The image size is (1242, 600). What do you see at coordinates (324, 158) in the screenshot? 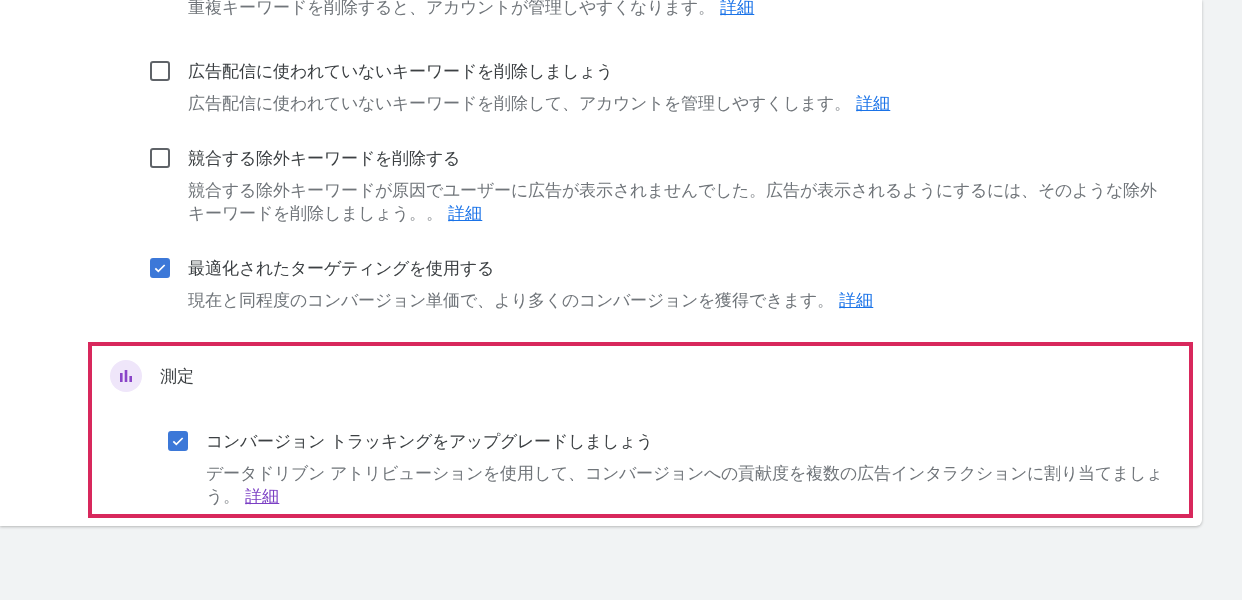
I see `item-title: 競合する除外キーワードを削除する` at bounding box center [324, 158].